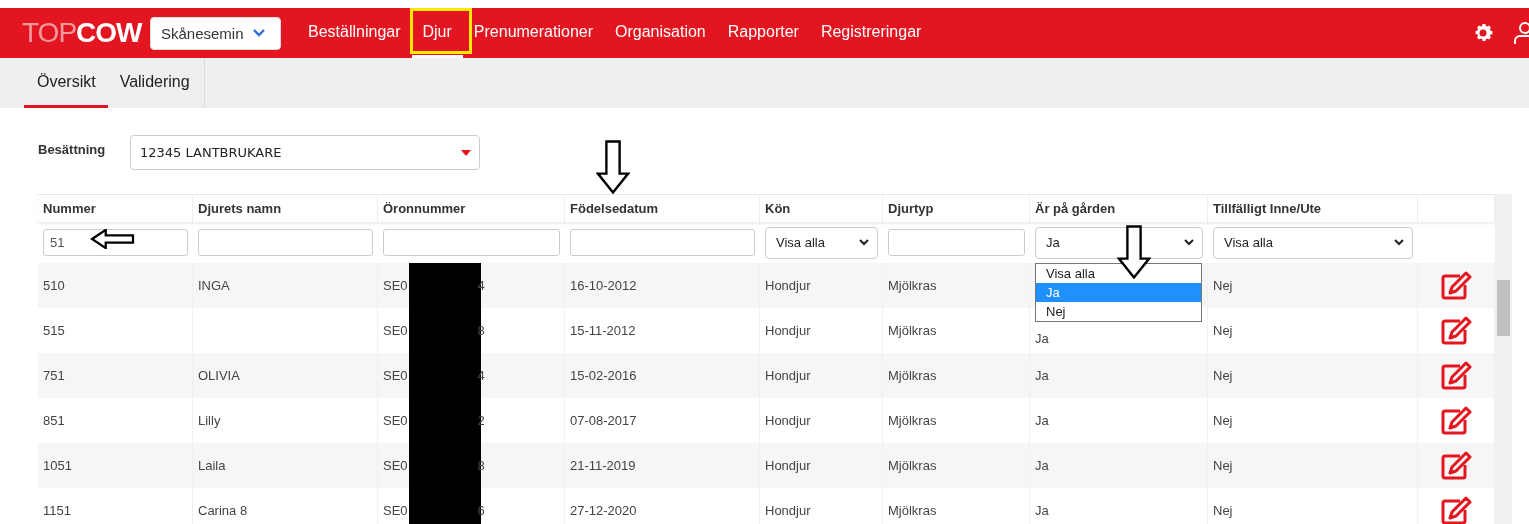 Image resolution: width=1529 pixels, height=524 pixels. I want to click on herd-select: 12345 LANTBRUKARE, so click(305, 152).